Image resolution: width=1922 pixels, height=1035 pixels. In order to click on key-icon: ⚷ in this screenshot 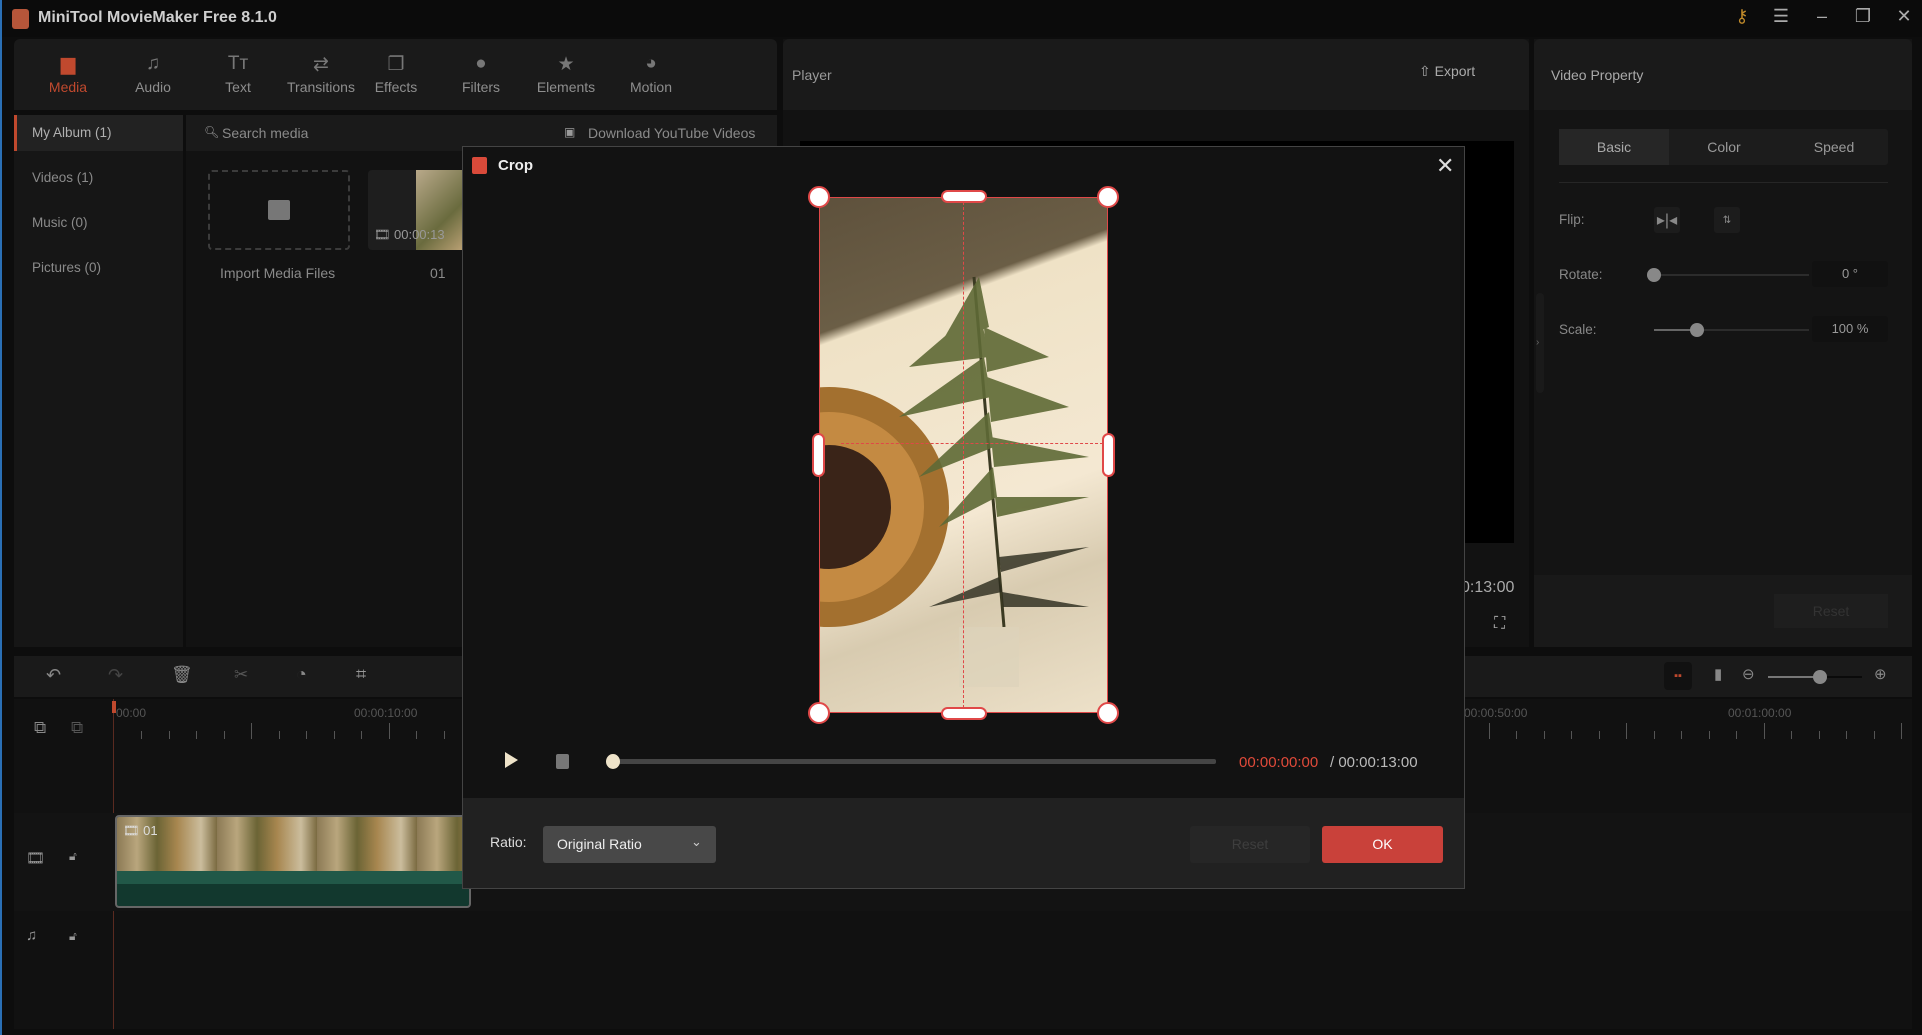, I will do `click(1742, 18)`.